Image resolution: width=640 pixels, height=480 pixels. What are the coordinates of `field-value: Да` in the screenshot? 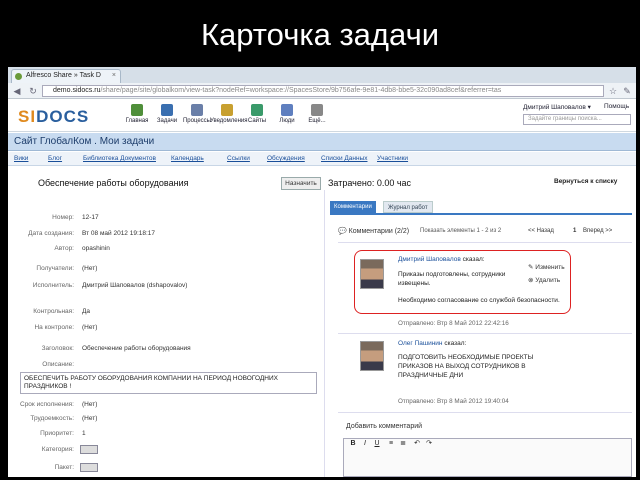 It's located at (86, 311).